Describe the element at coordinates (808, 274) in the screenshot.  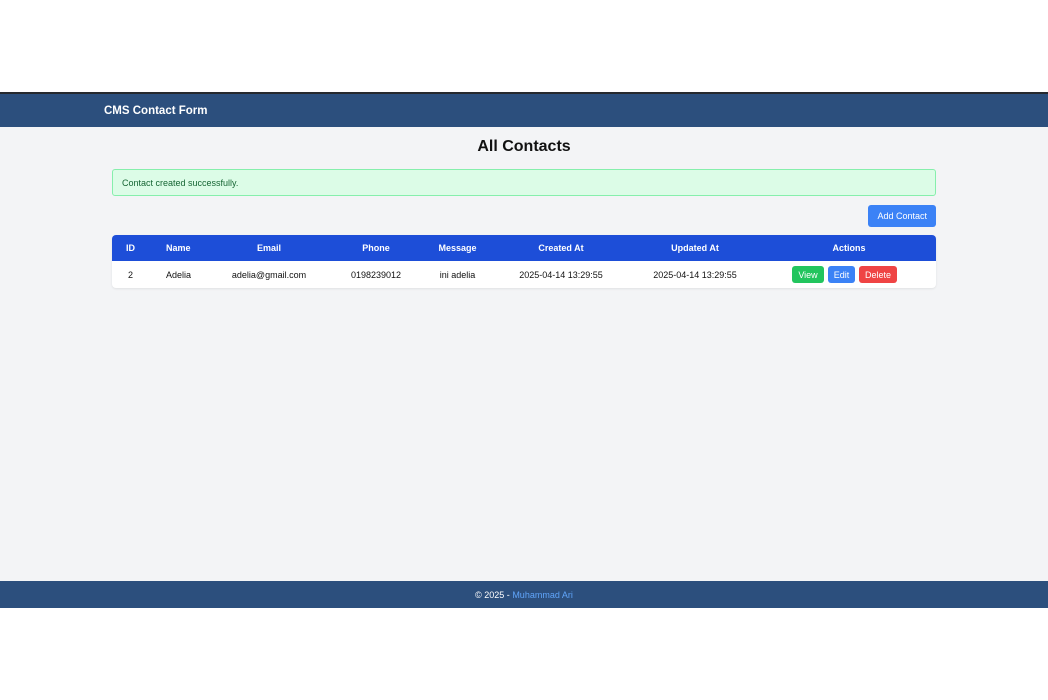
I see `view-button: View` at that location.